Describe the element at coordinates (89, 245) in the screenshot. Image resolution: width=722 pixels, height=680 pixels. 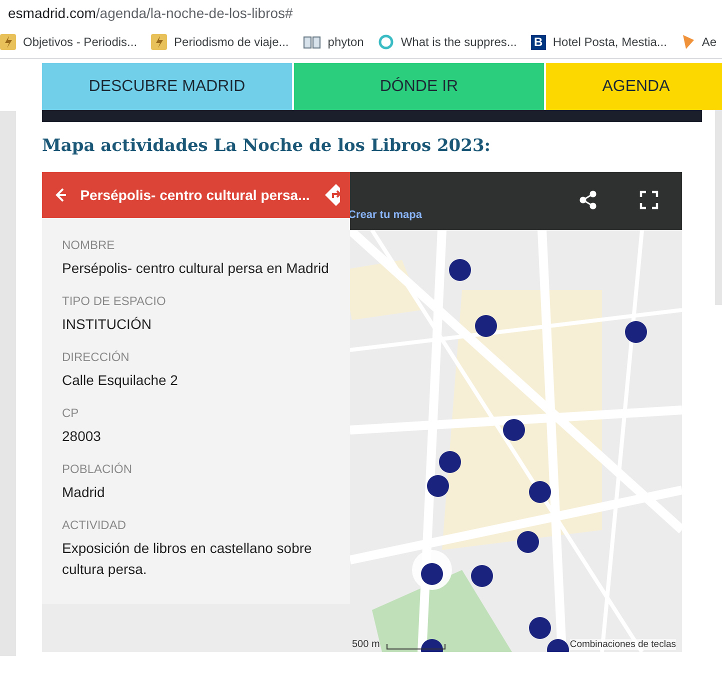
I see `field-label: NOMBRE` at that location.